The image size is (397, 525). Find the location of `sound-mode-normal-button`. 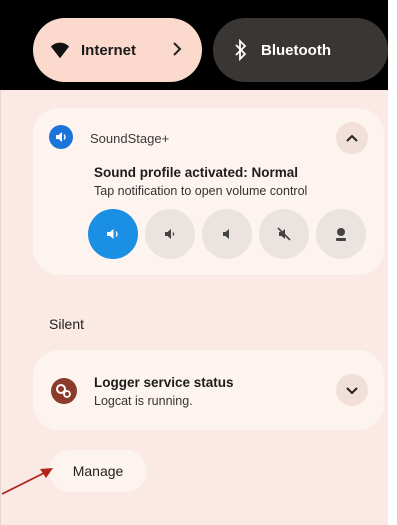

sound-mode-normal-button is located at coordinates (113, 234).